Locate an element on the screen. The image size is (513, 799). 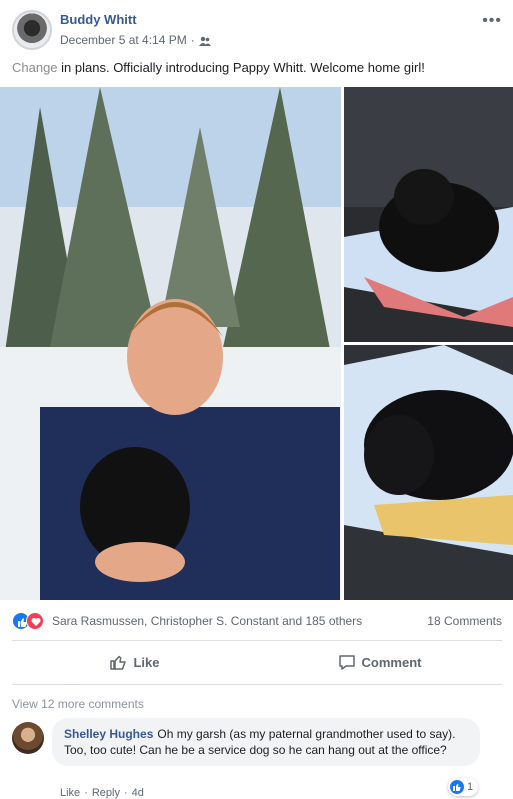
reaction-icons is located at coordinates (30, 621).